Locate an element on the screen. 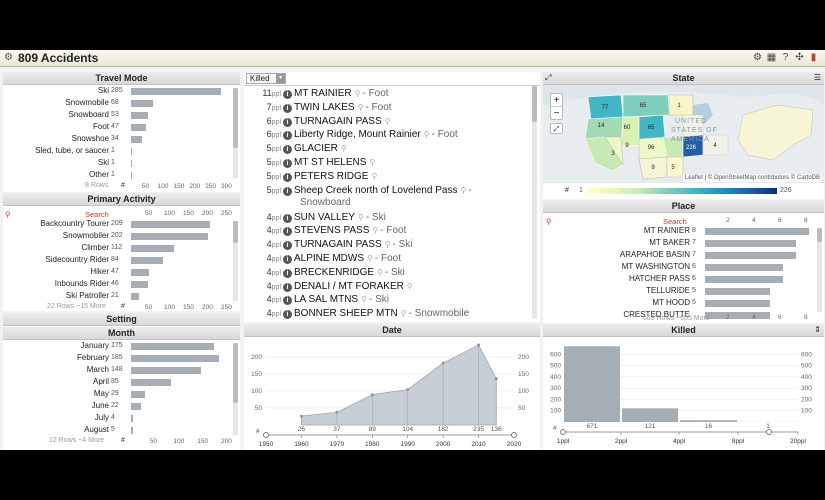 The image size is (825, 500). place-row-label: MT HOOD is located at coordinates (616, 303).